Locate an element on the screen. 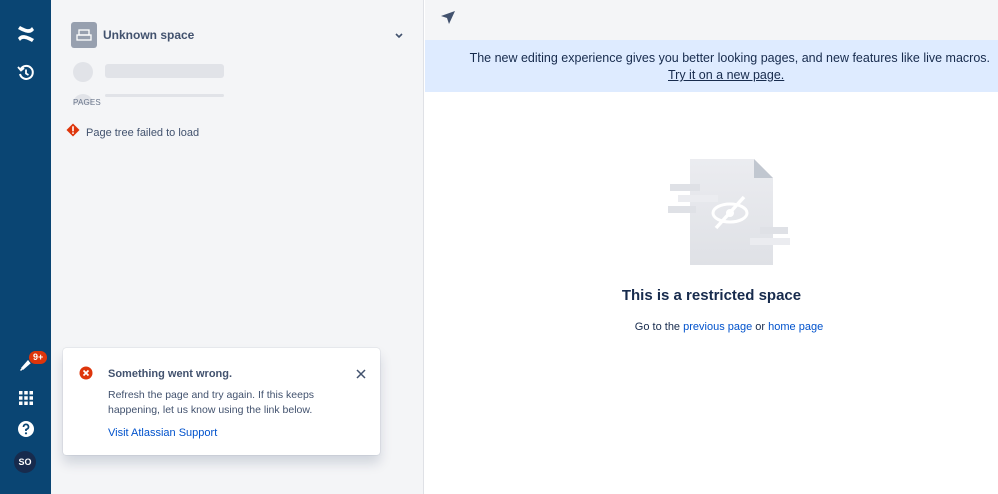 This screenshot has height=494, width=998. confluence-logo-icon is located at coordinates (26, 34).